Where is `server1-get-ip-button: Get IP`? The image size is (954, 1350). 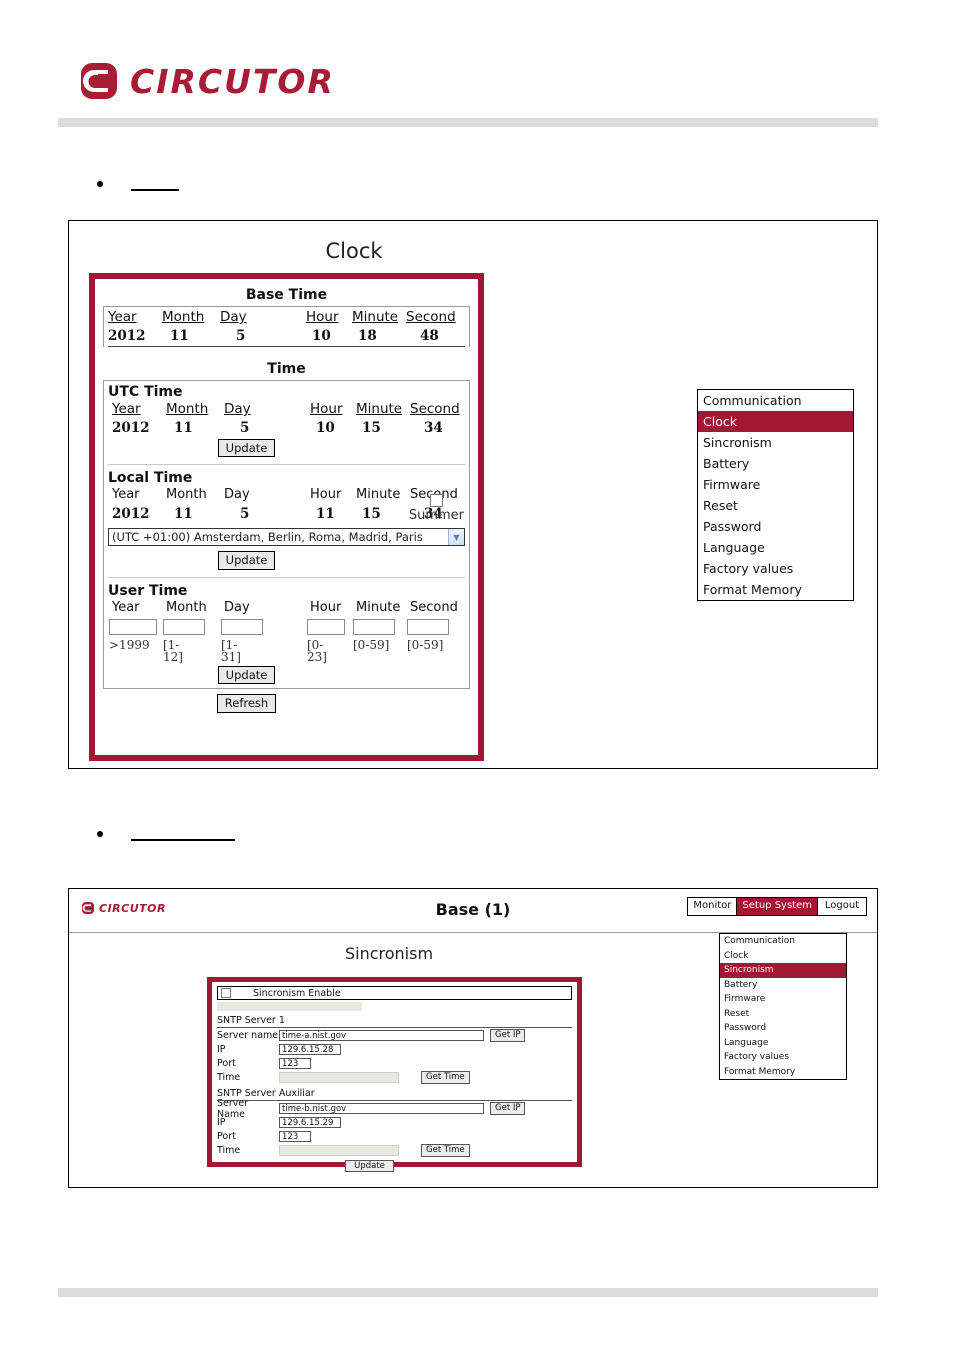
server1-get-ip-button: Get IP is located at coordinates (508, 1035).